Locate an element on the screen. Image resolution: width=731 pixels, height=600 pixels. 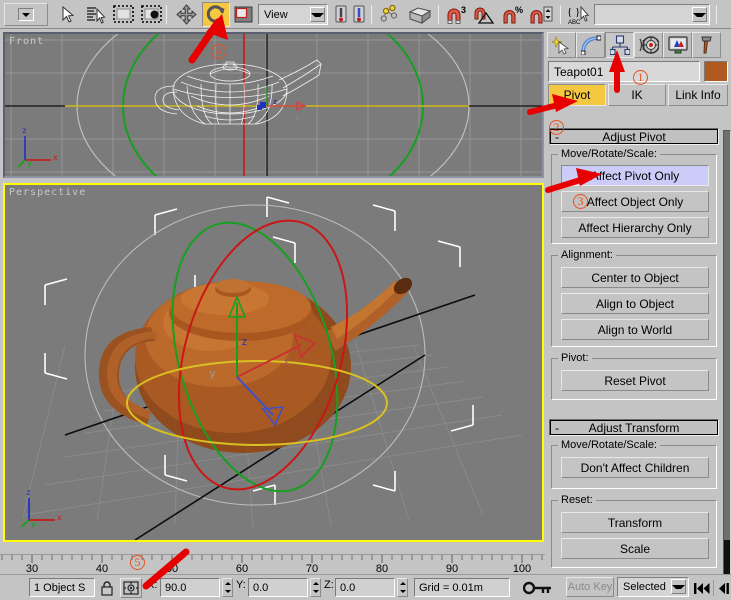
selection-status-field: 1 Object S is located at coordinates (62, 587).